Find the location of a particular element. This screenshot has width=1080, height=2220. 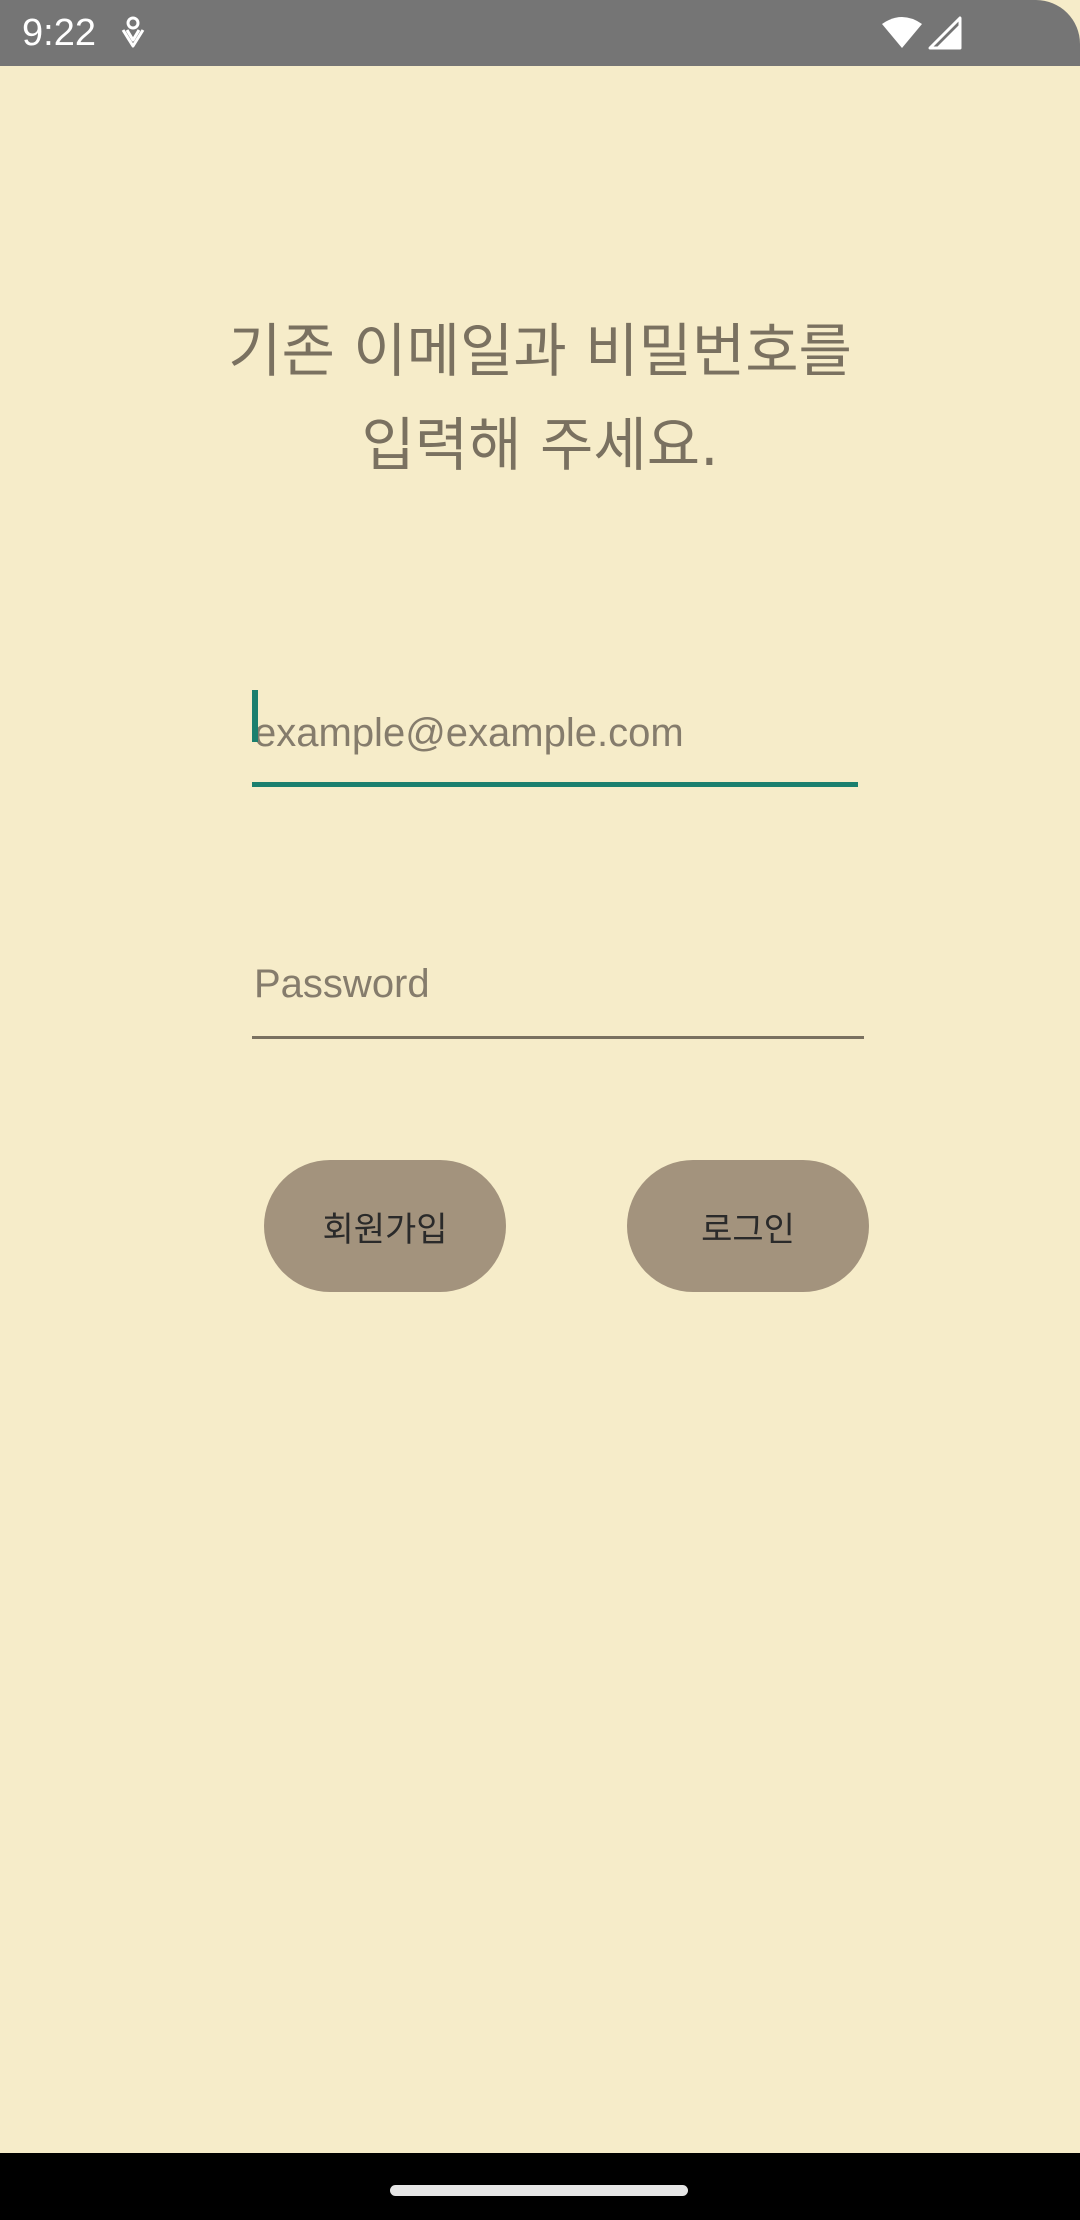

page-title-line-2: 입력해 주세요. is located at coordinates (540, 445).